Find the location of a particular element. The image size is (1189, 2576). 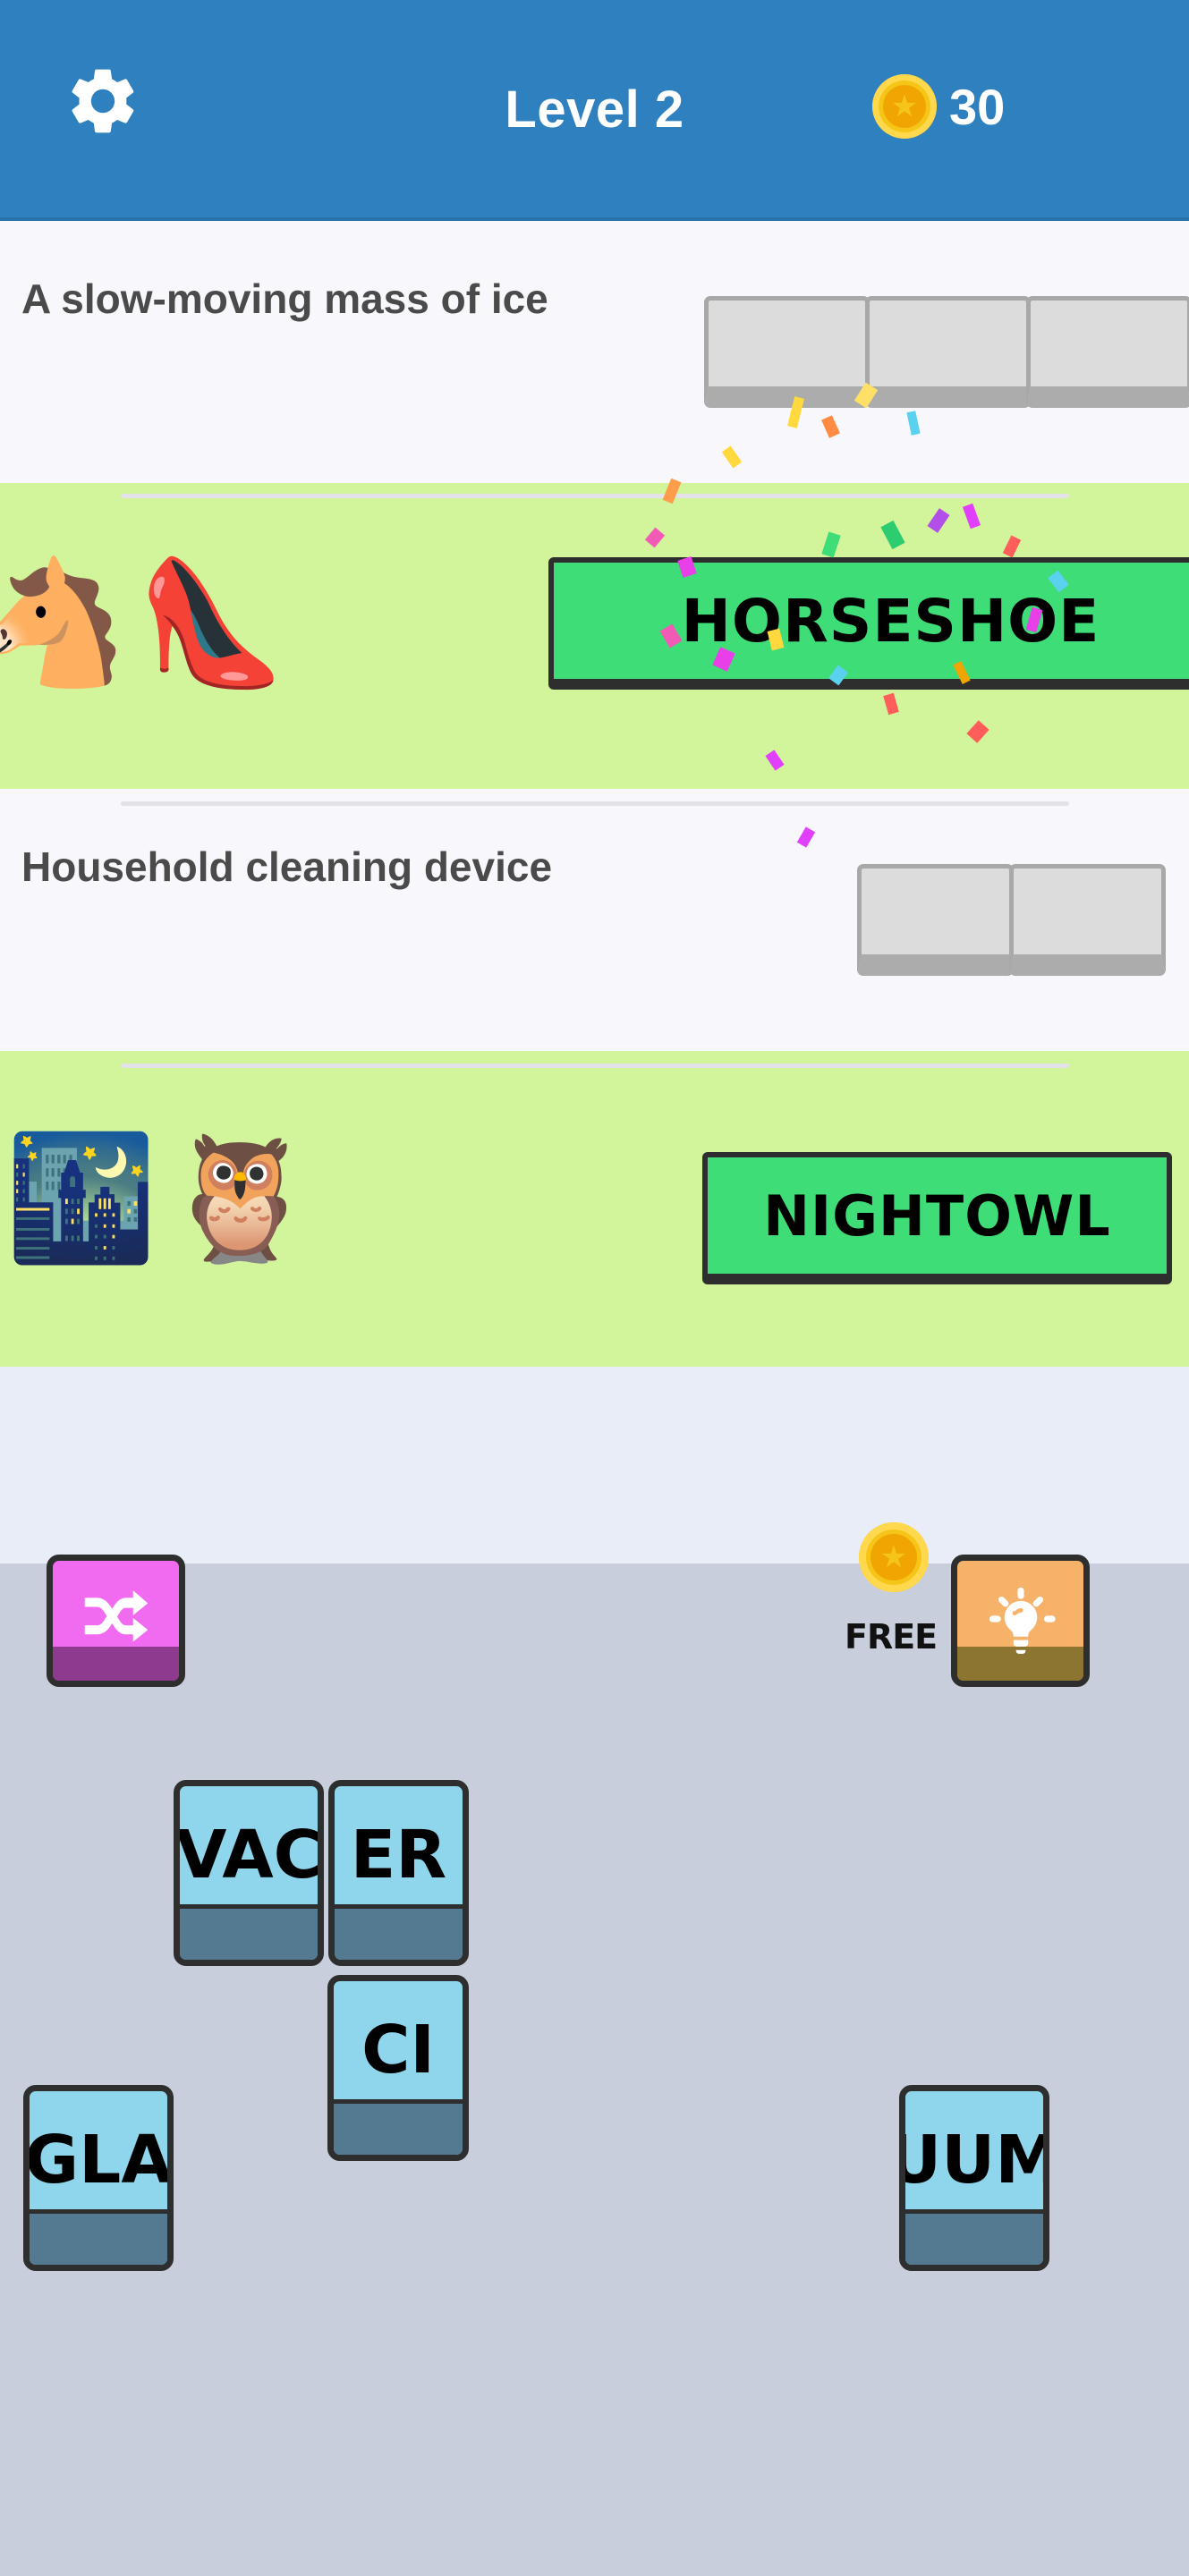

hint-button is located at coordinates (1021, 1621).